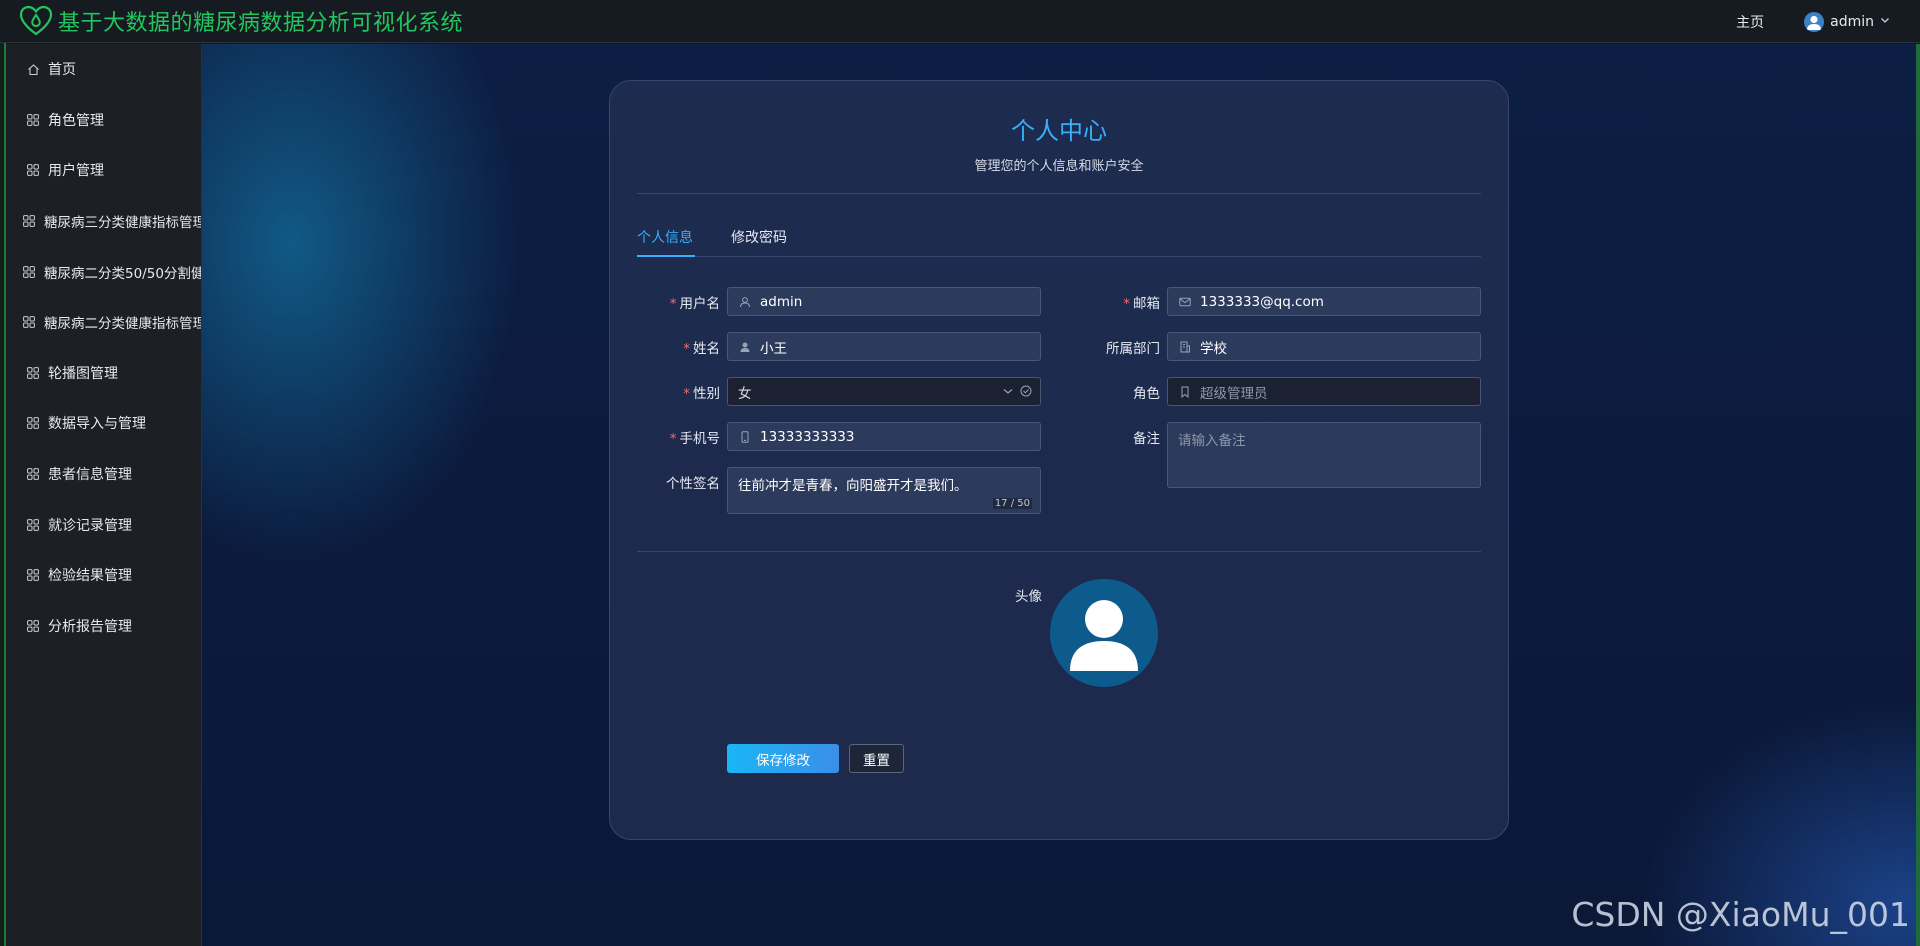  Describe the element at coordinates (90, 525) in the screenshot. I see `sidebar-item-label: 就诊记录管理` at that location.